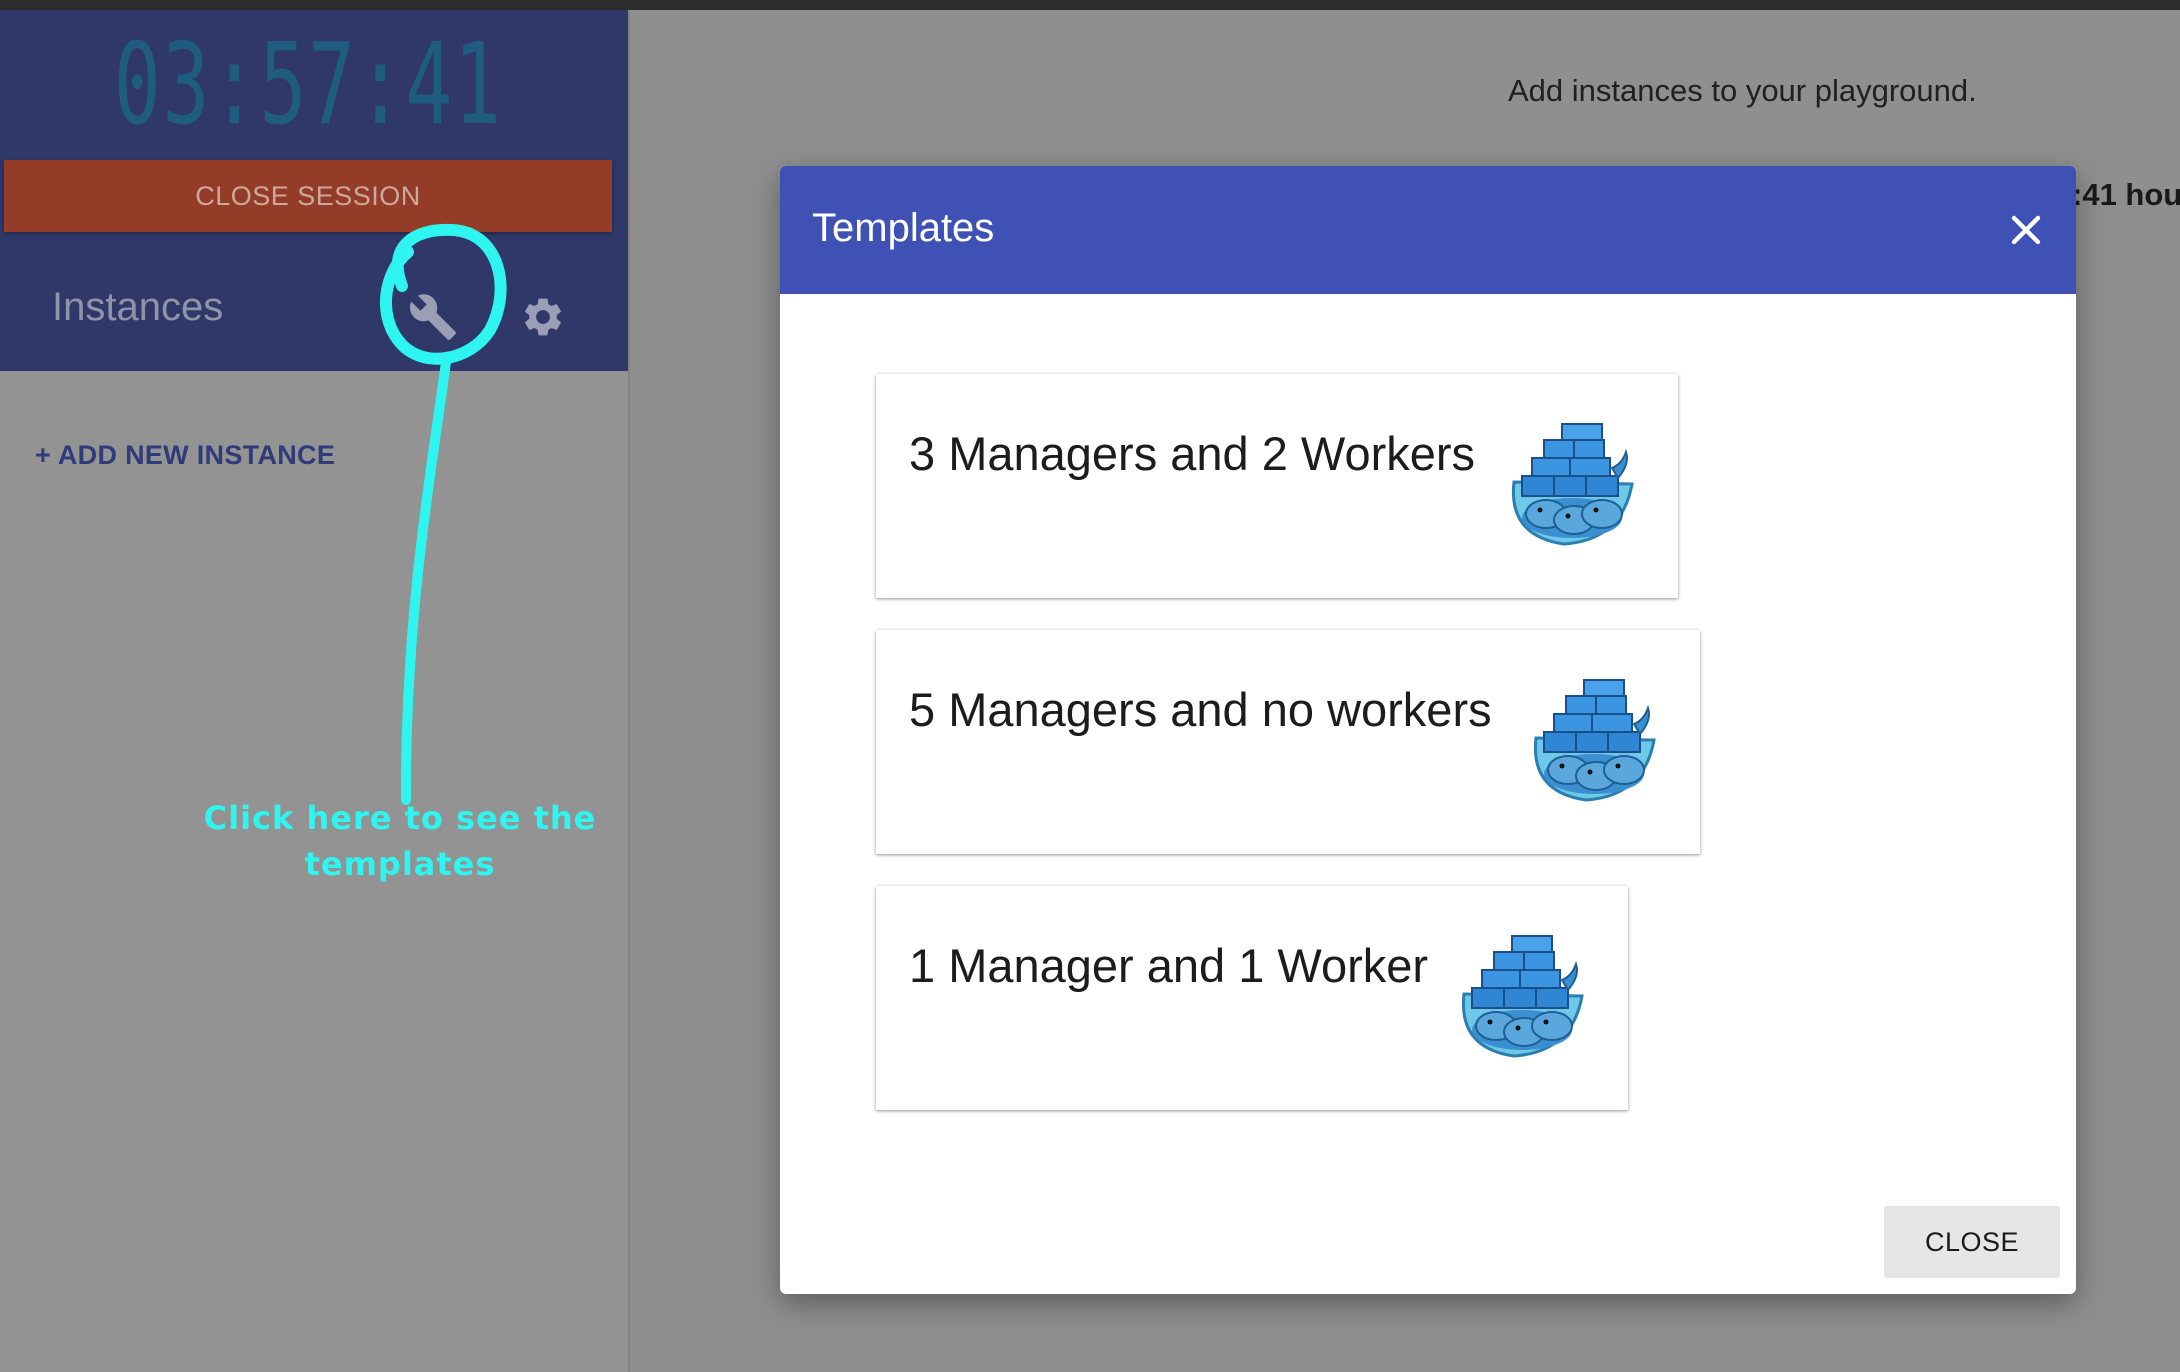  What do you see at coordinates (308, 196) in the screenshot?
I see `close-session-button: CLOSE SESSION` at bounding box center [308, 196].